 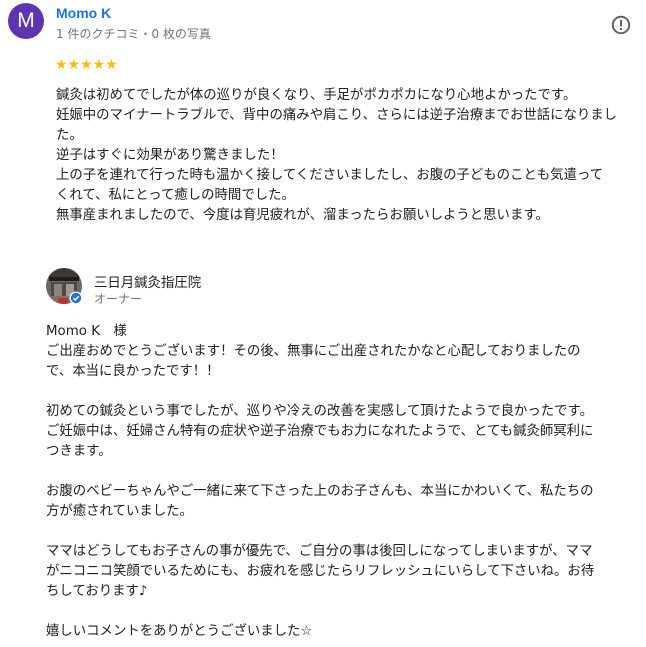 I want to click on owner-name: 三日月鍼灸指圧院, so click(x=148, y=283).